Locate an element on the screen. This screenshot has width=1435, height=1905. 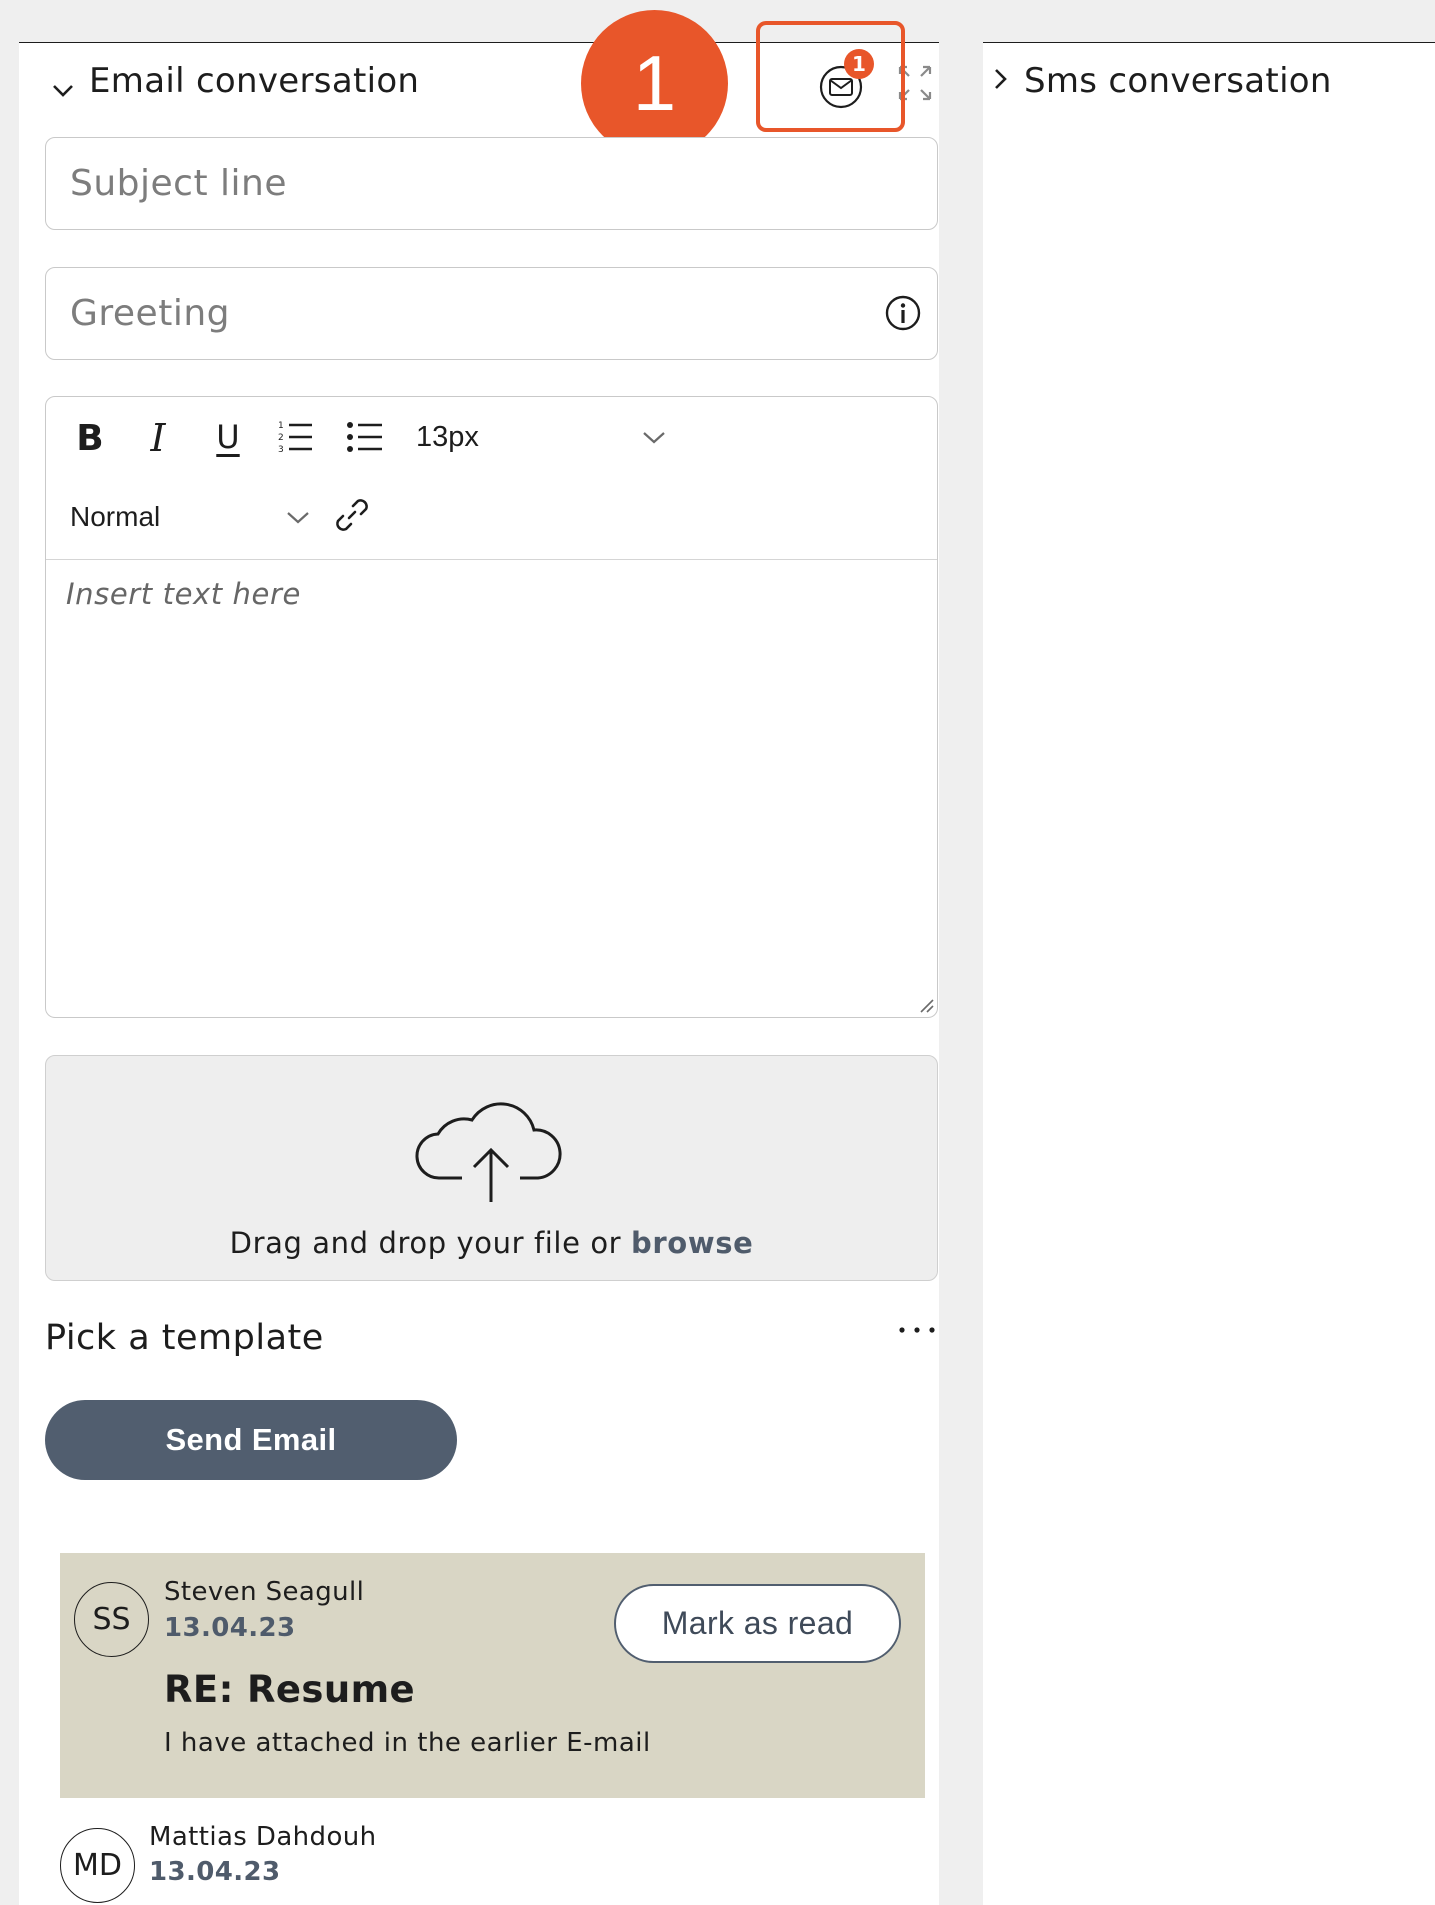
underline-label: U is located at coordinates (228, 437).